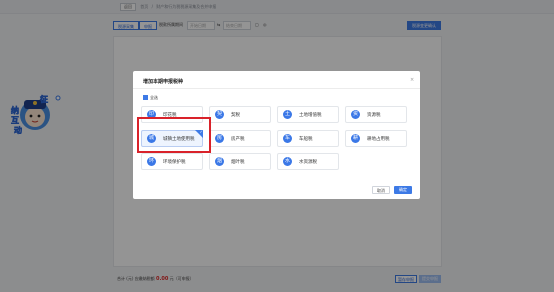 The width and height of the screenshot is (554, 292). I want to click on tax-card: 契 契税, so click(240, 114).